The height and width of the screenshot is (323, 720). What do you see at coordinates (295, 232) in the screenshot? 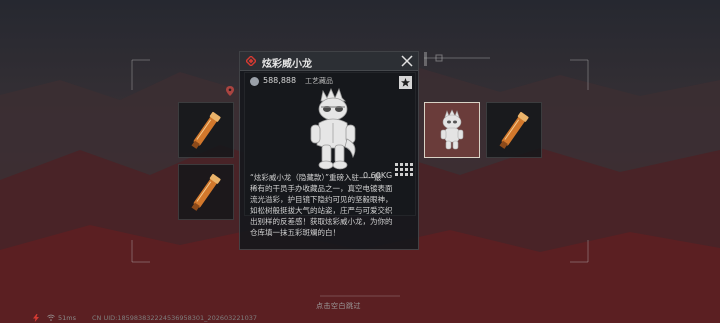
I see `description-line: 仓库填一抹五彩斑斓的白！` at bounding box center [295, 232].